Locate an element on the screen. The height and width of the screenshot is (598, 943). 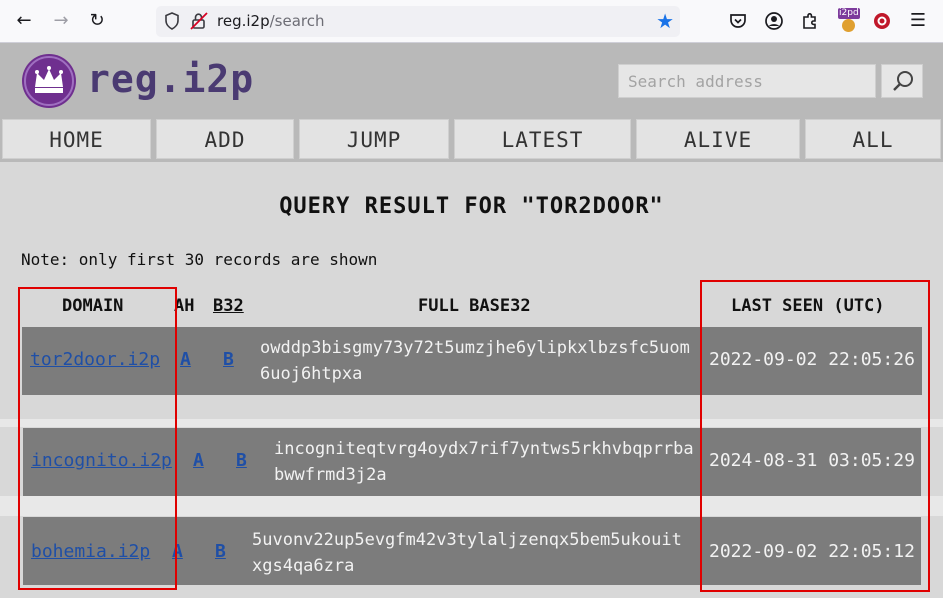
bookmark-star-icon: ★ is located at coordinates (665, 21).